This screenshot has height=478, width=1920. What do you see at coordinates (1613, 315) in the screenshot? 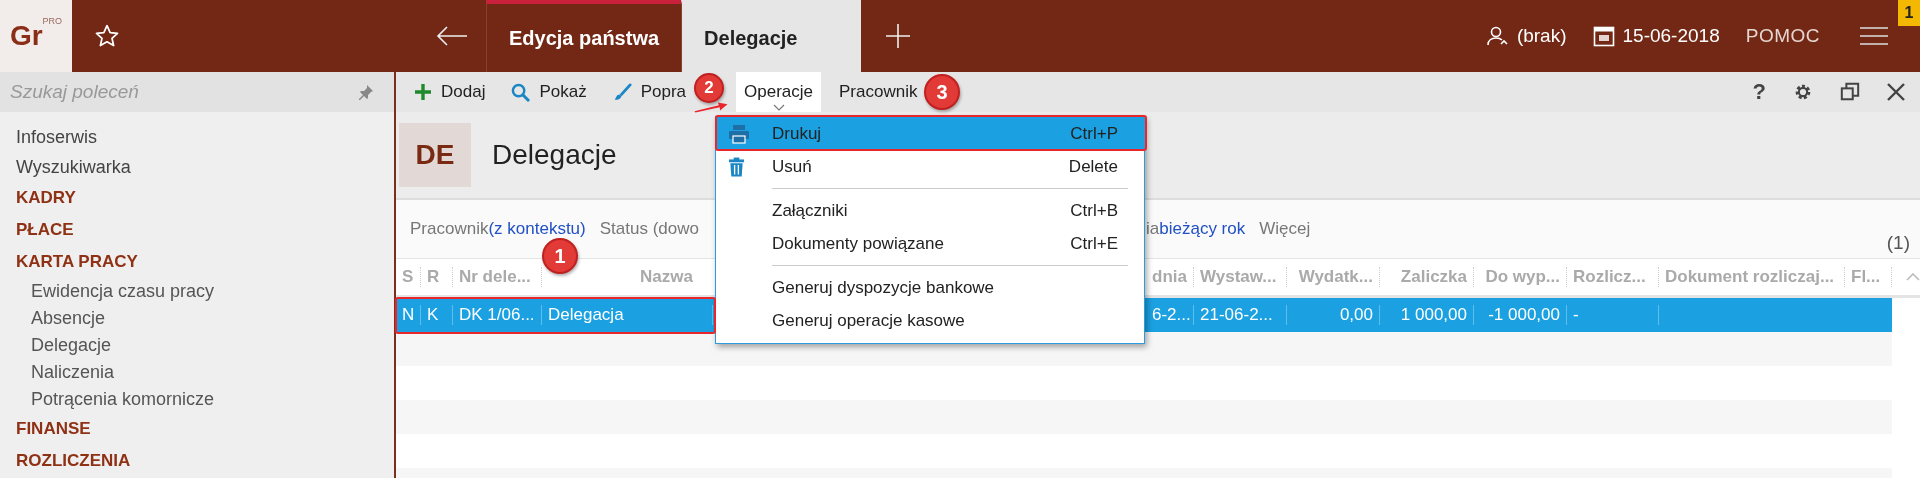
I see `table-cell: -` at bounding box center [1613, 315].